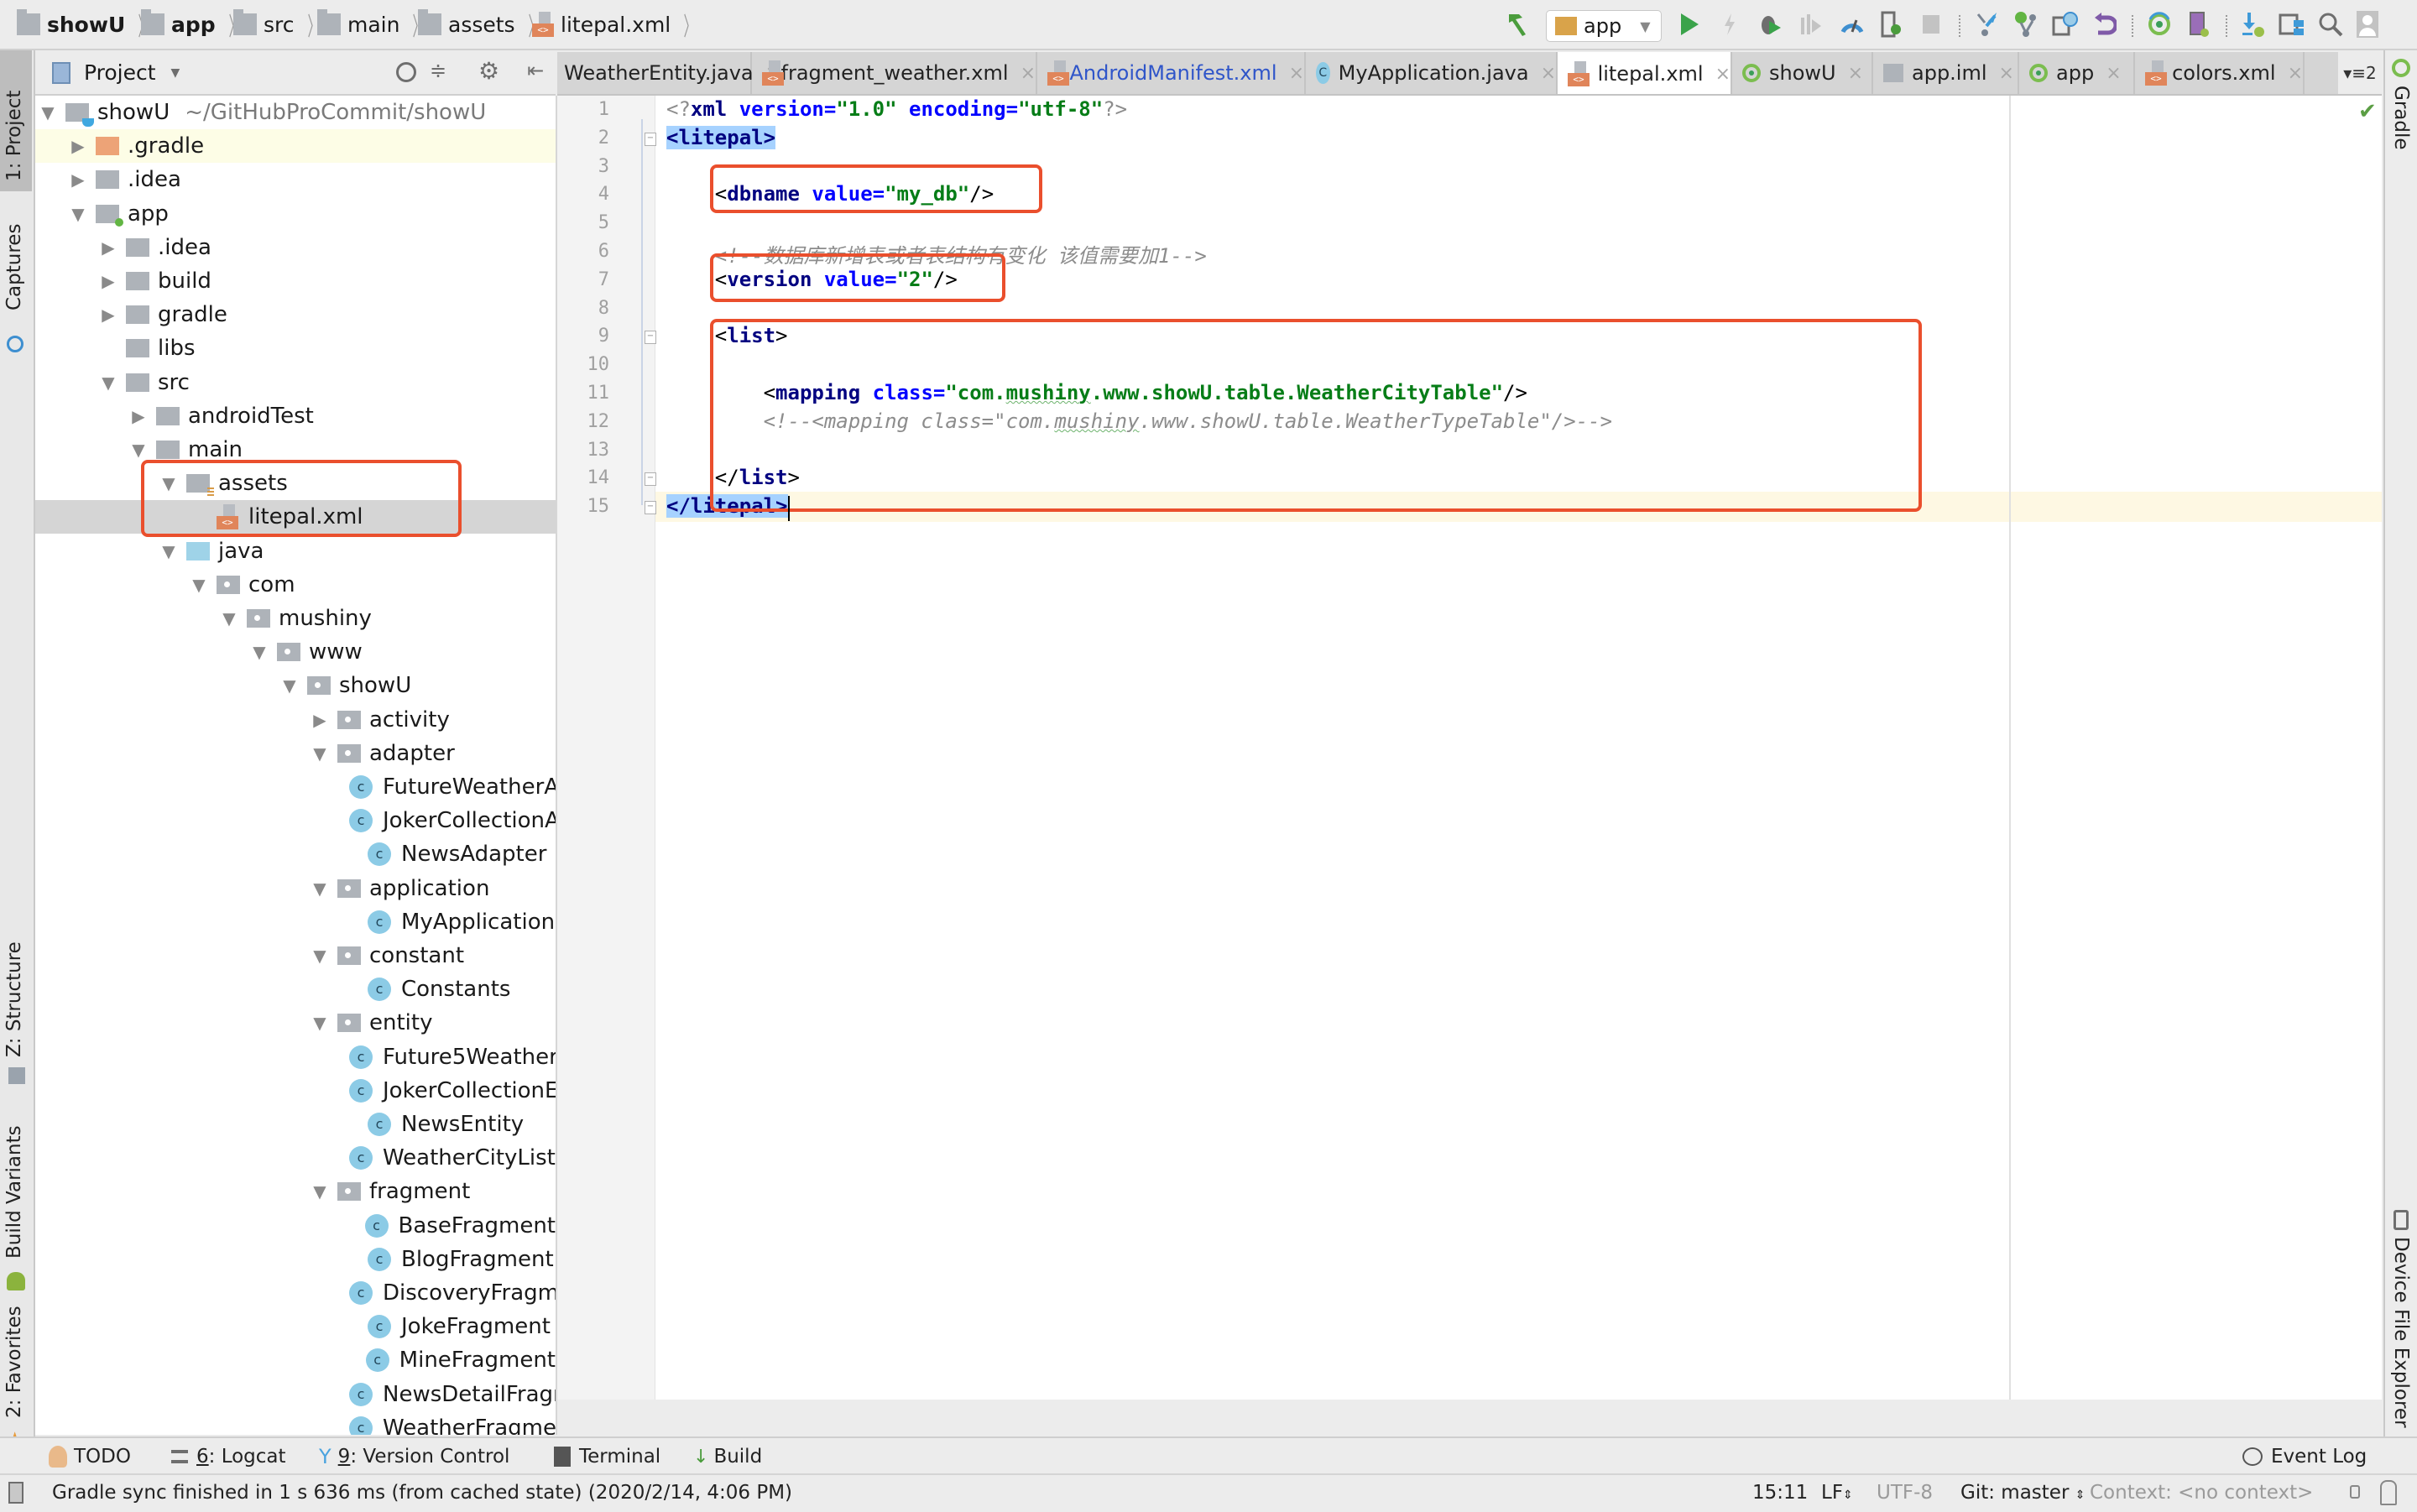  I want to click on lock-icon, so click(2355, 1492).